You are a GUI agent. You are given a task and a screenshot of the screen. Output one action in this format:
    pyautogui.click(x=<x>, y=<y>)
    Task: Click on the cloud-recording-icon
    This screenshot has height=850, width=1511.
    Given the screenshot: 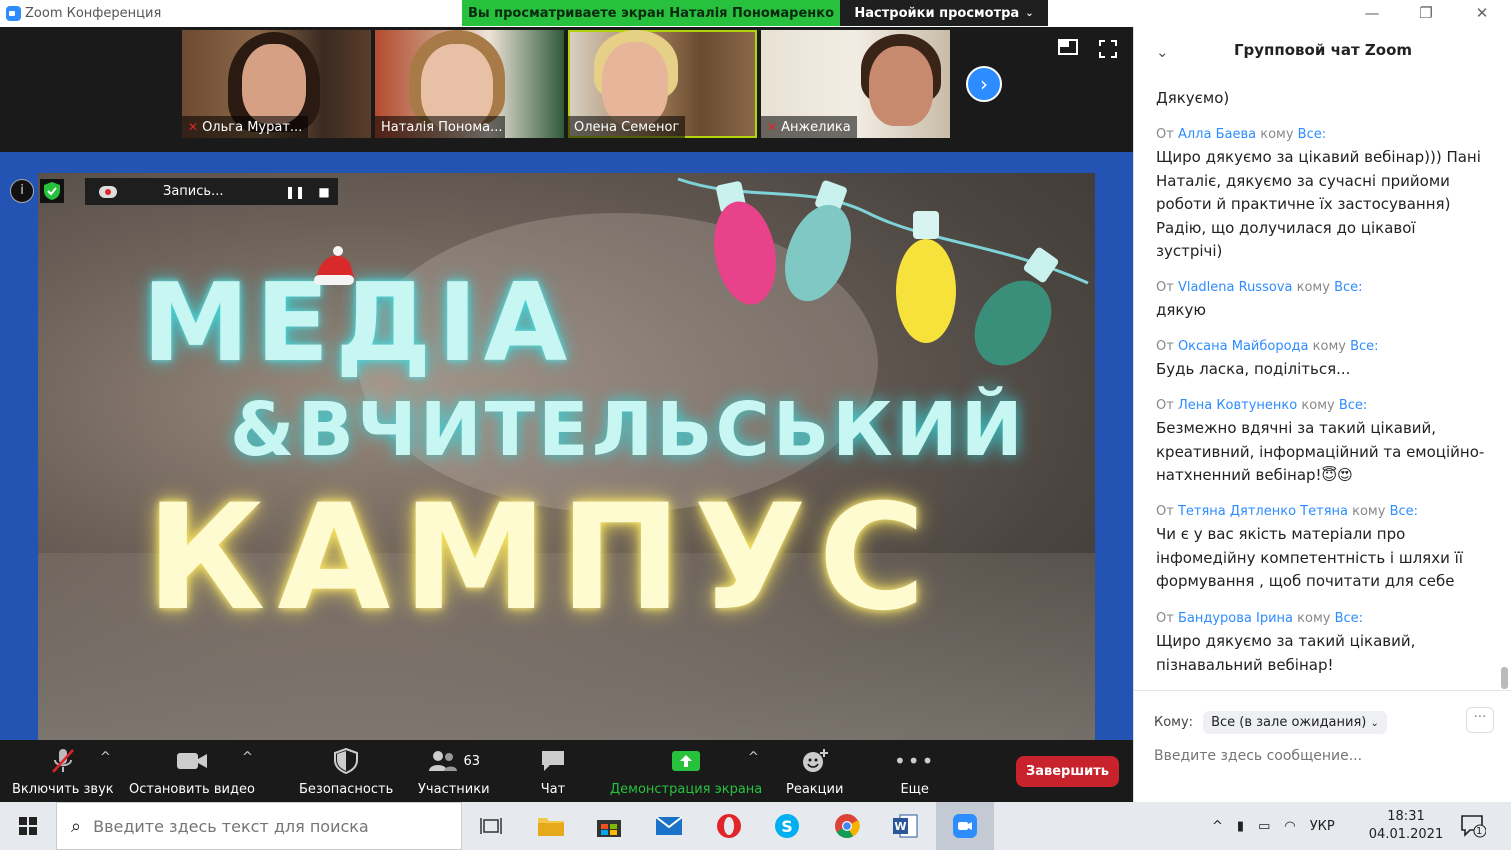 What is the action you would take?
    pyautogui.click(x=108, y=191)
    